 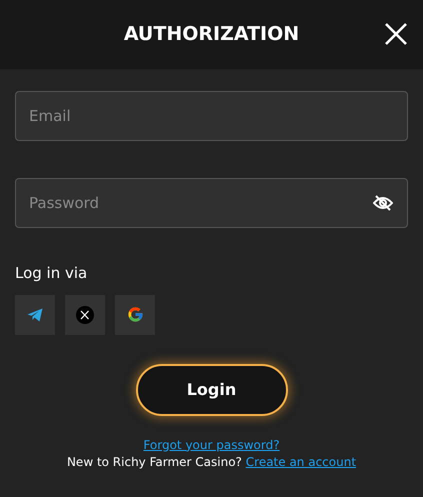 I want to click on paper-plane-icon, so click(x=35, y=315).